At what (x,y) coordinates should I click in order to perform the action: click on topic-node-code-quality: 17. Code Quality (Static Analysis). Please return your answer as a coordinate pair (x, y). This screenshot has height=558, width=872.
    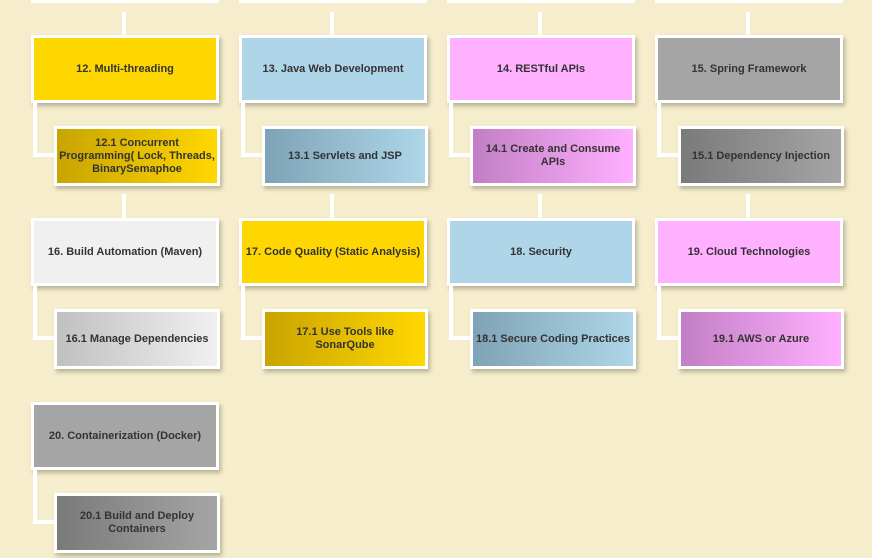
    Looking at the image, I should click on (333, 252).